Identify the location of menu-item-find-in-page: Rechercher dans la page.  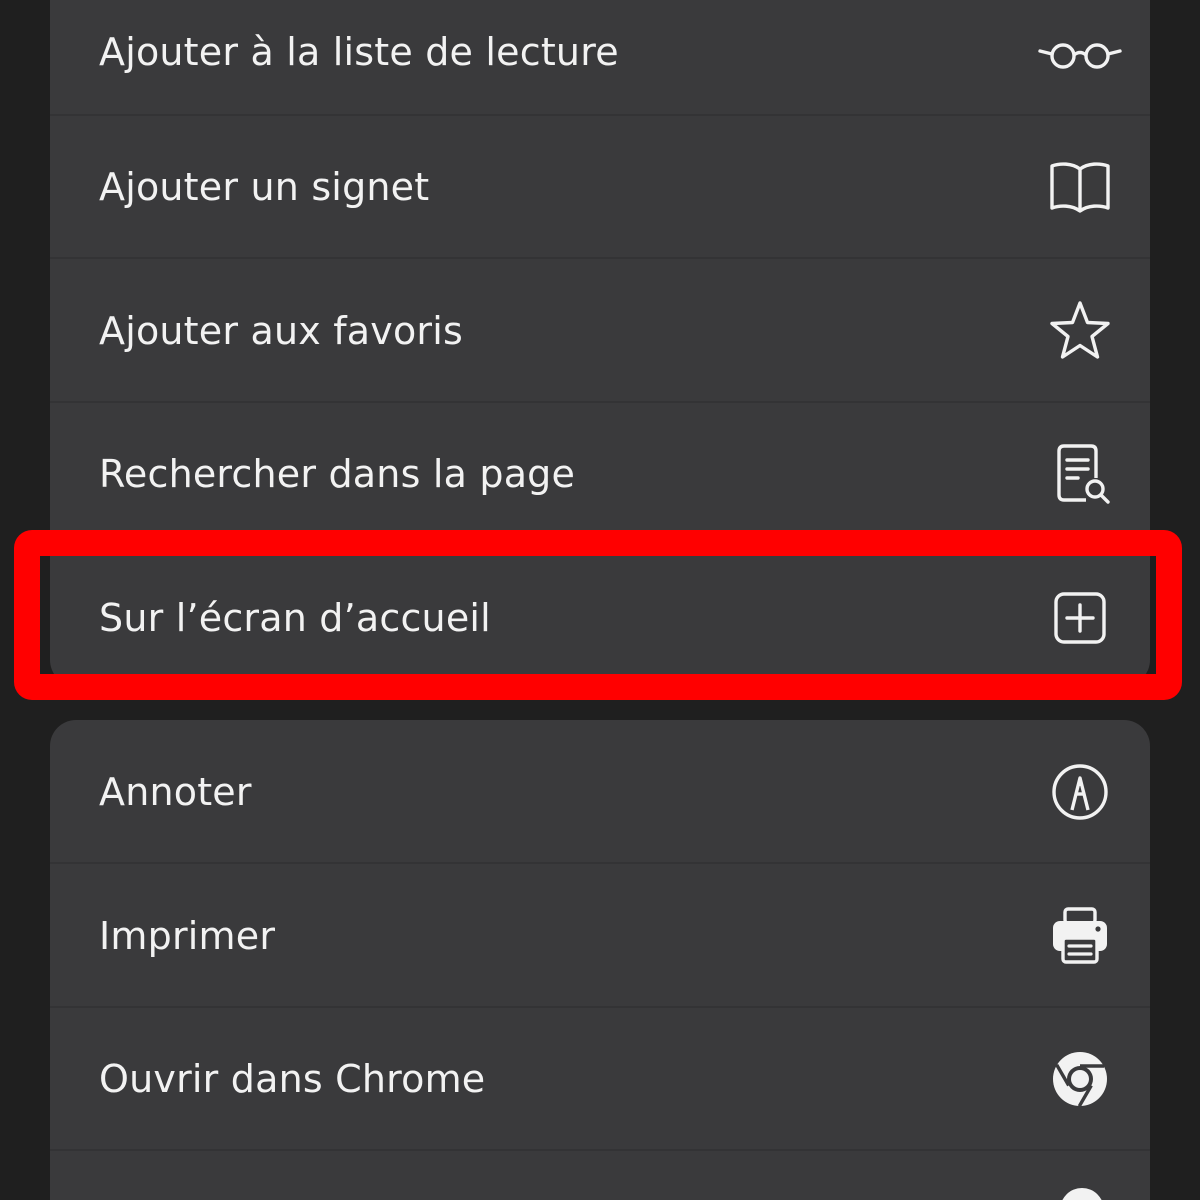
(600, 473).